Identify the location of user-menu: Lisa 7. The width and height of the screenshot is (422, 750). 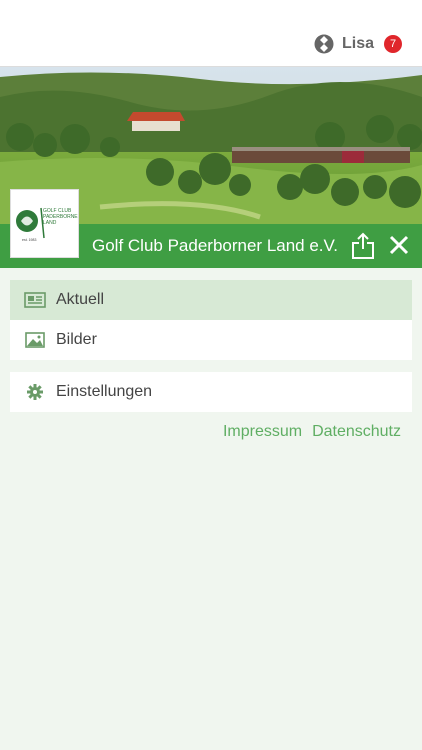
(358, 44).